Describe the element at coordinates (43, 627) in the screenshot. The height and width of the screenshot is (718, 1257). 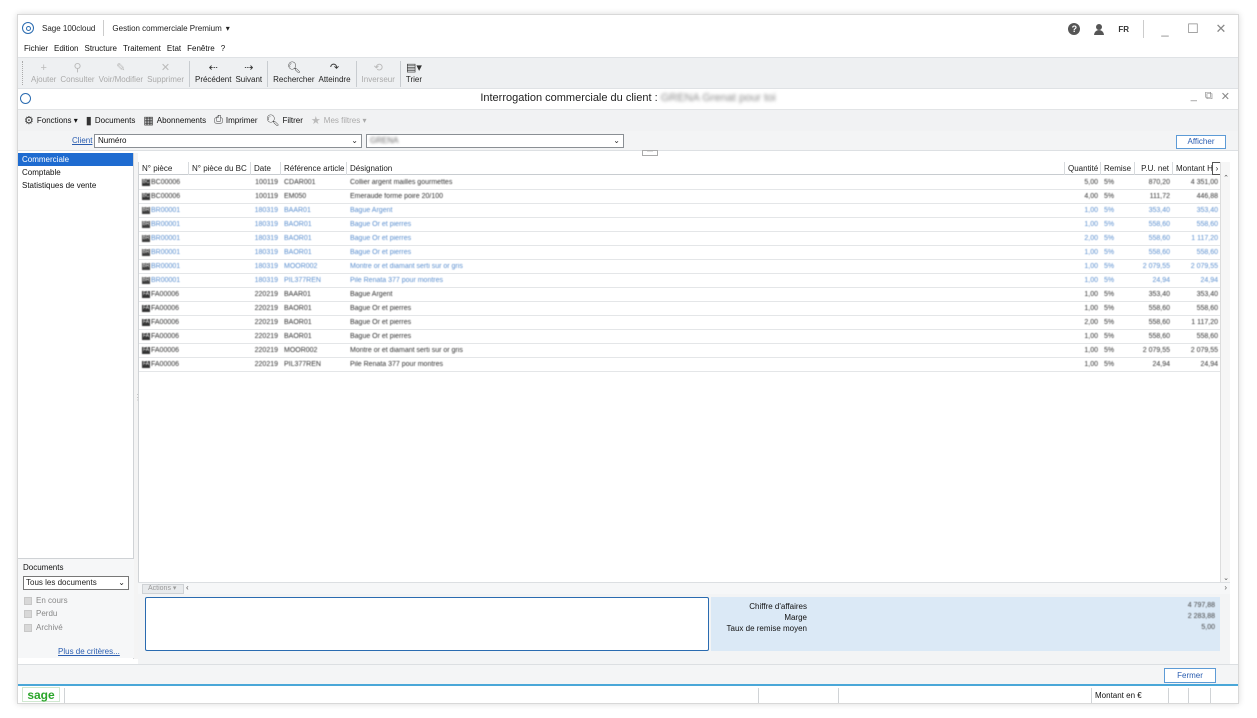
I see `checkbox-archive: Archivé` at that location.